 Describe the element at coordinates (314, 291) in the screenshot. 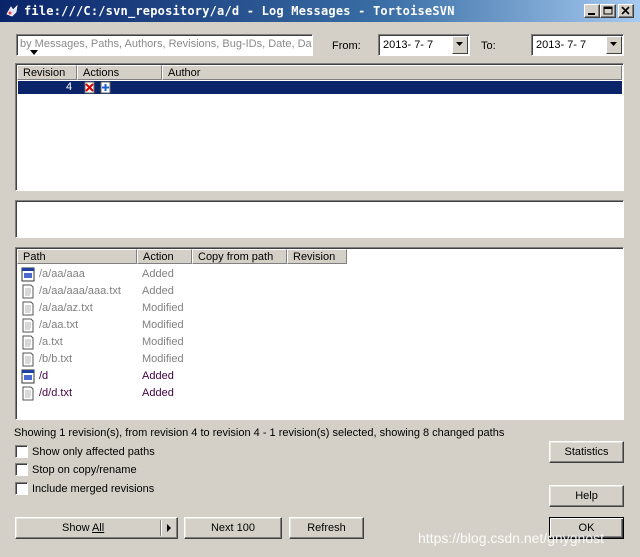

I see `path-row: /a/aa/aaa/aaa.txt Added` at that location.